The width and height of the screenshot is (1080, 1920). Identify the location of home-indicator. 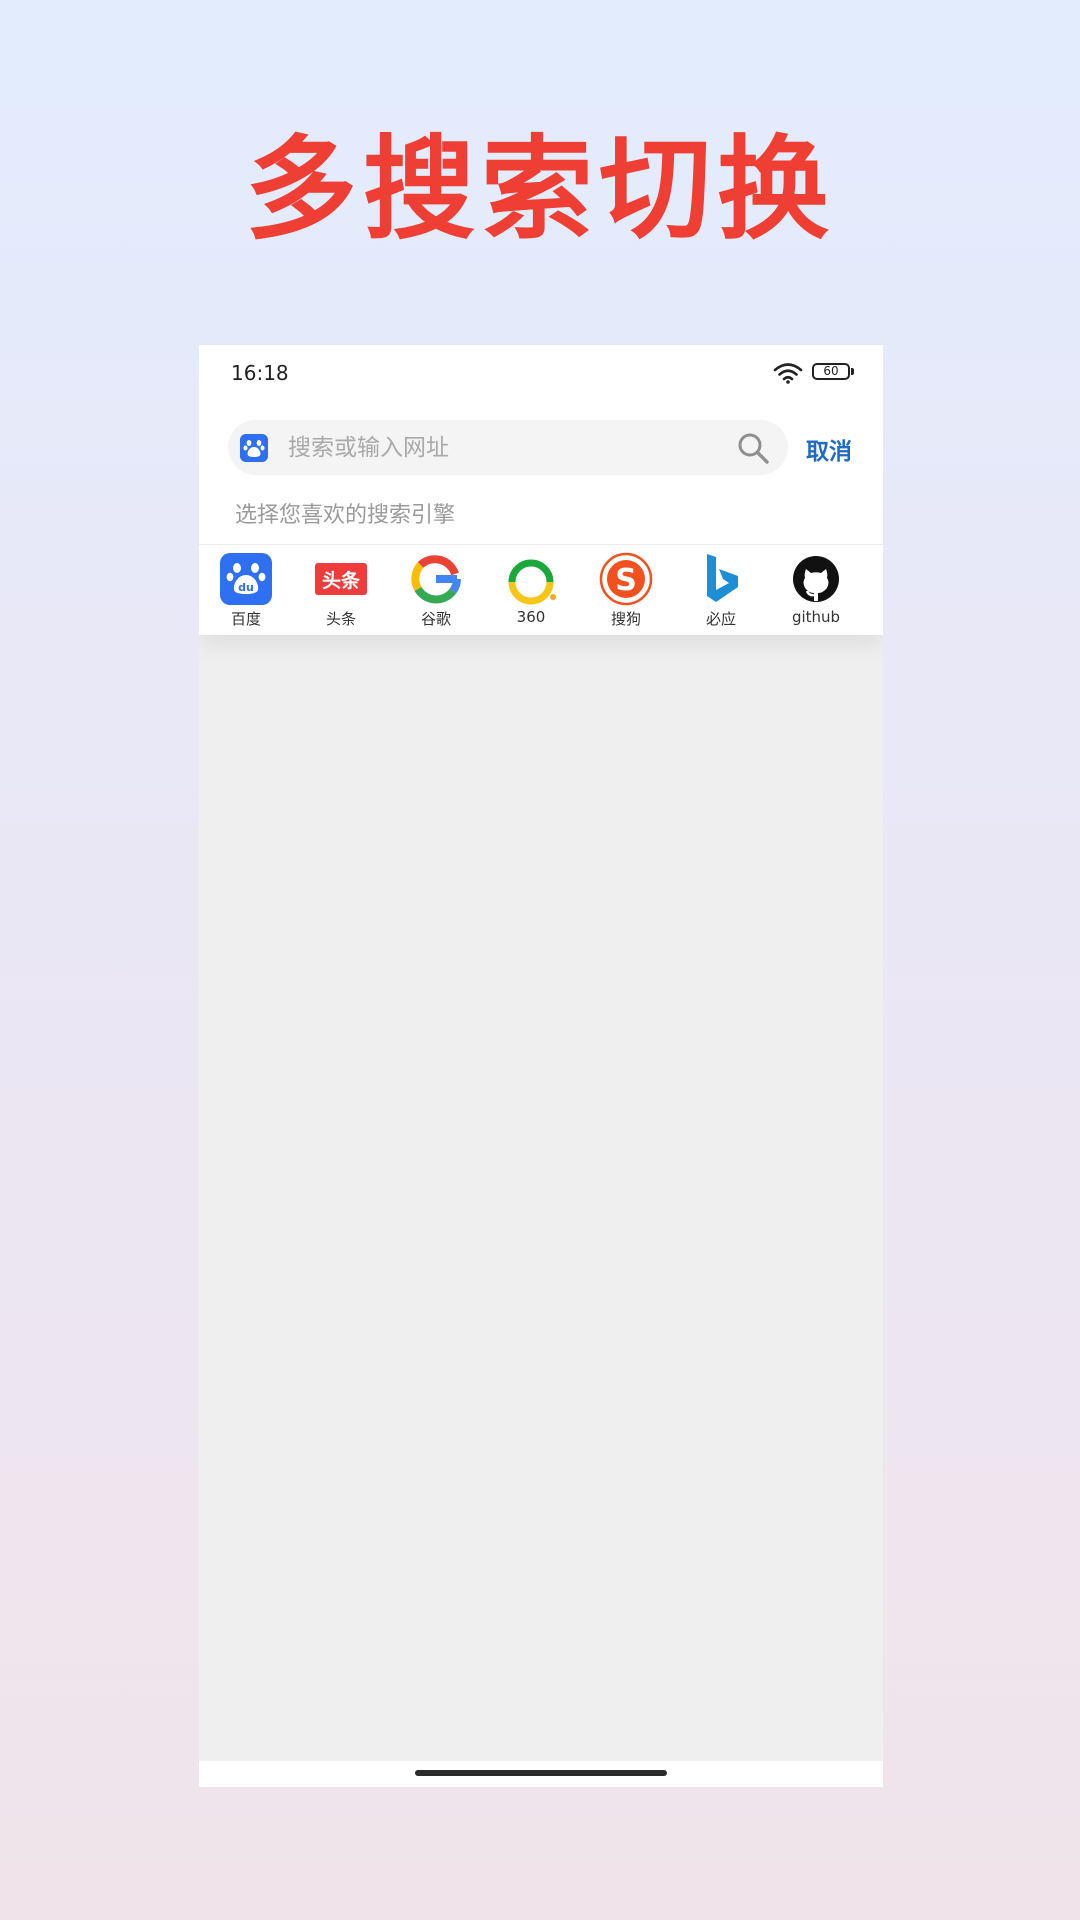
(541, 1773).